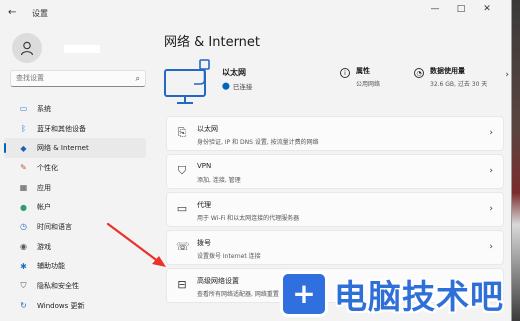  Describe the element at coordinates (82, 49) in the screenshot. I see `user-name-redacted` at that location.